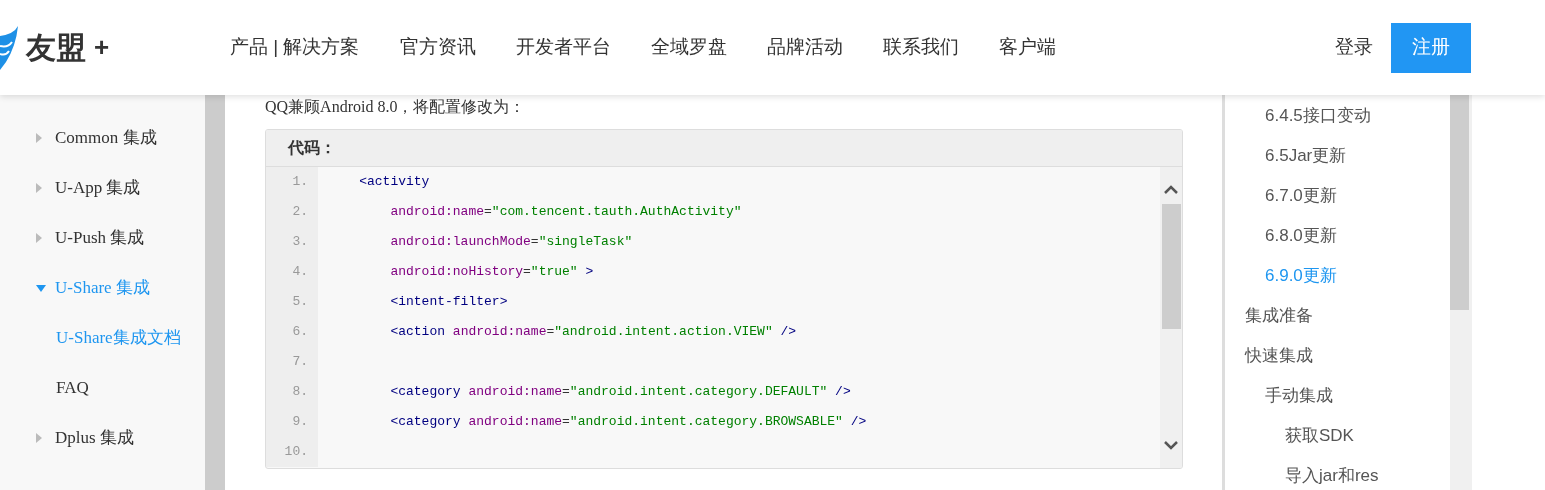 The height and width of the screenshot is (490, 1545). Describe the element at coordinates (491, 272) in the screenshot. I see `code-line: android:noHistory="true" >` at that location.